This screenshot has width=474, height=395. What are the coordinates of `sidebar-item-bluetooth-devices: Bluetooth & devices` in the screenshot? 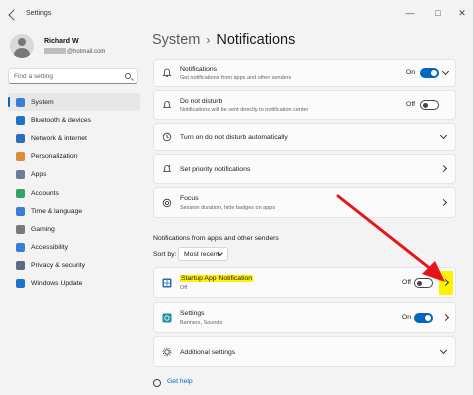 It's located at (74, 120).